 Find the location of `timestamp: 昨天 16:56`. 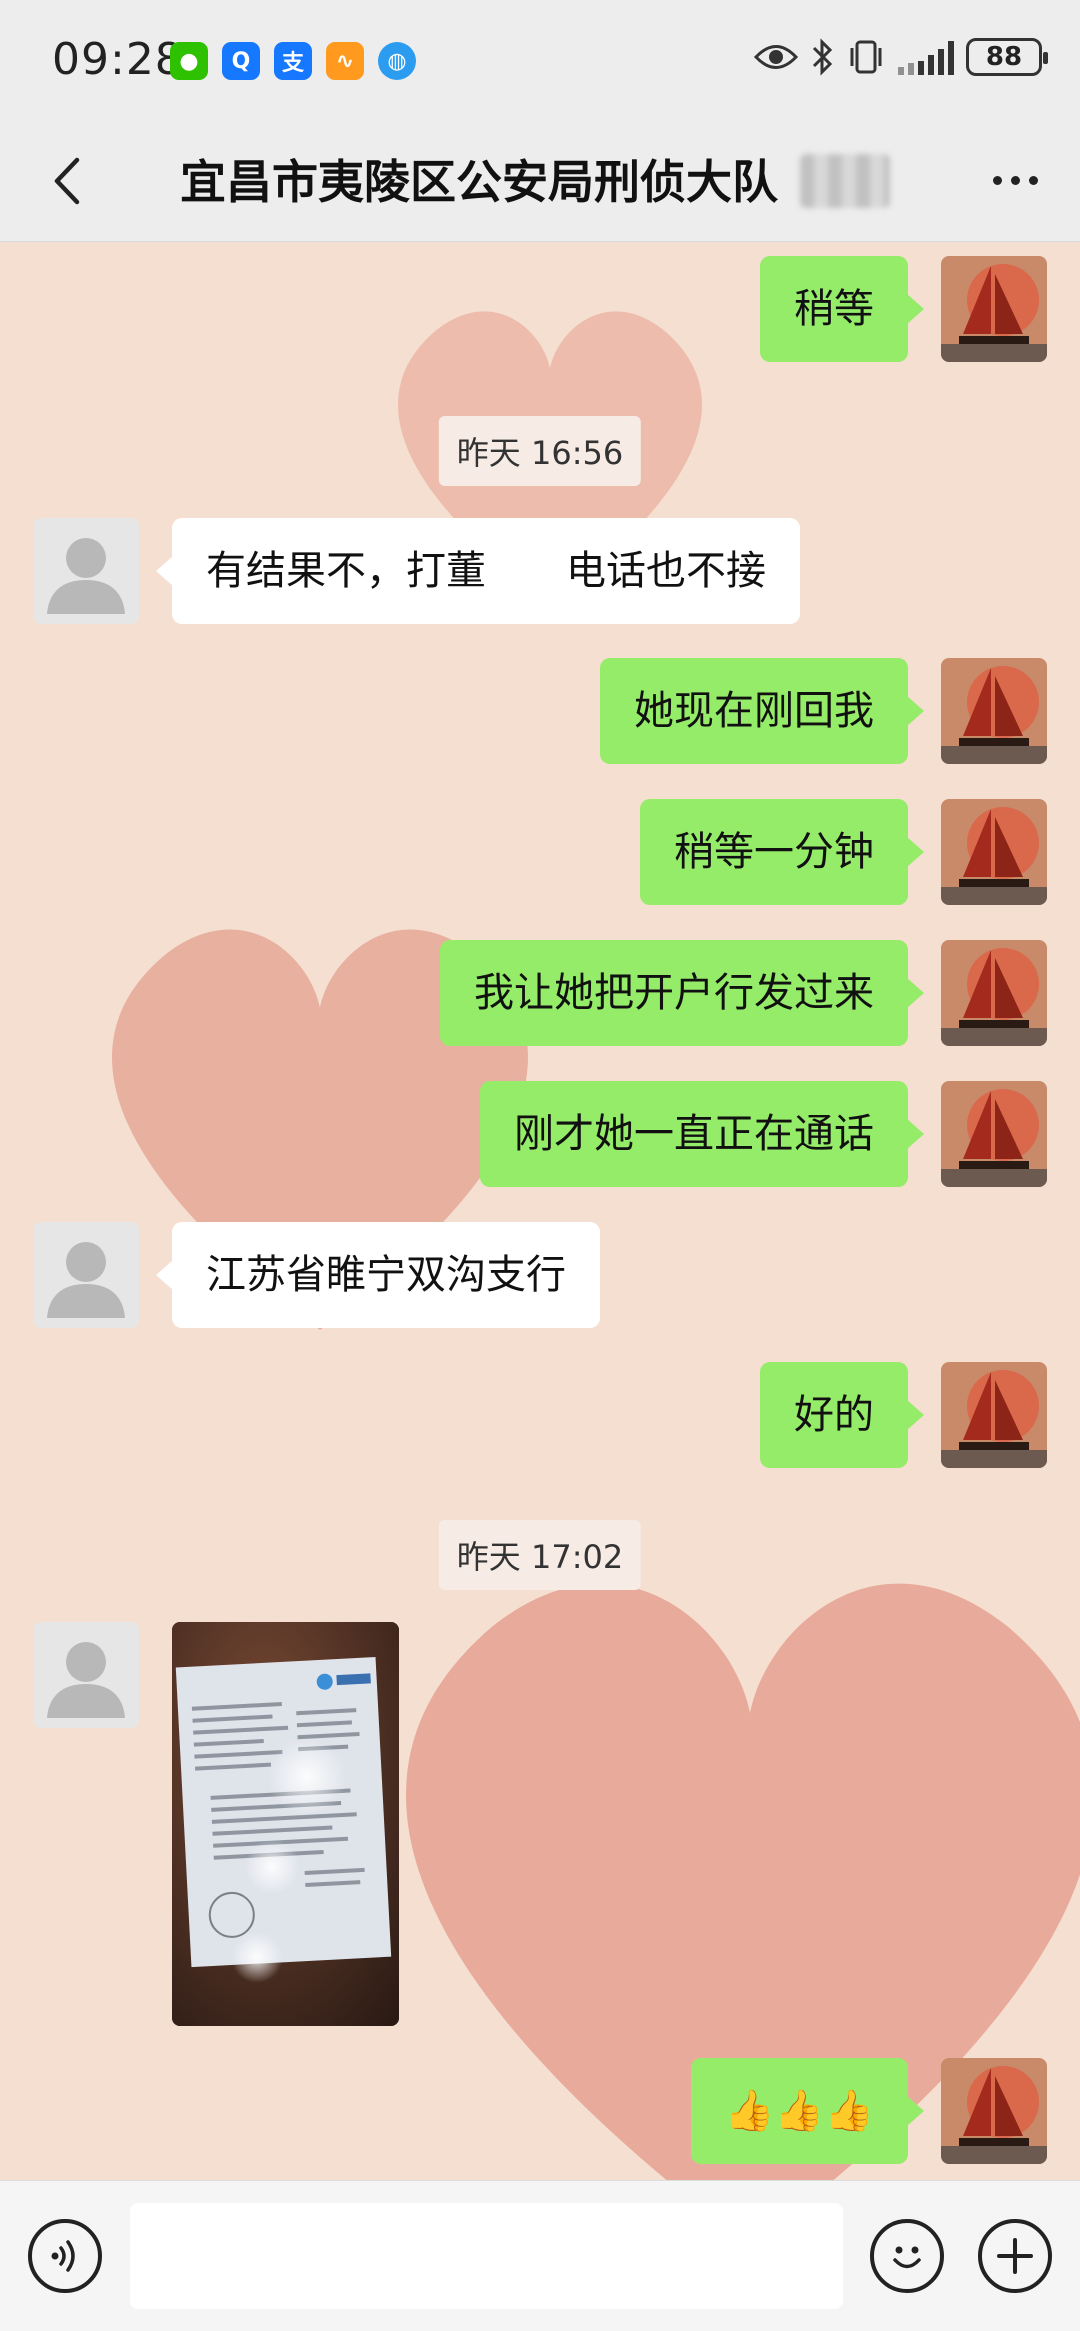

timestamp: 昨天 16:56 is located at coordinates (540, 451).